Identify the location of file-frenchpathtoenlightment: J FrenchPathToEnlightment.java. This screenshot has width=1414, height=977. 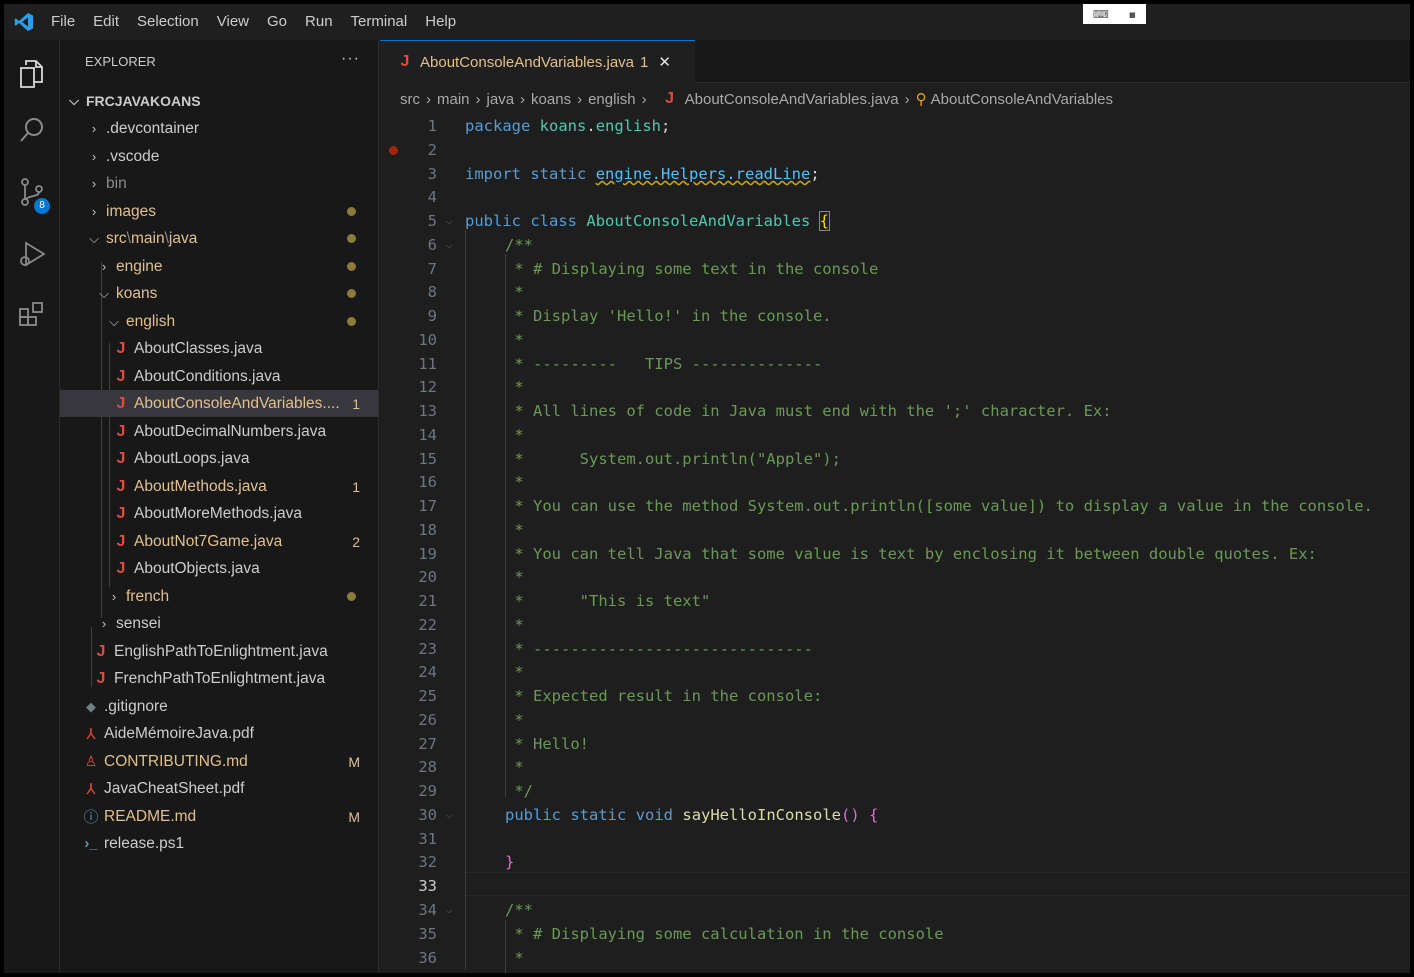
(219, 678).